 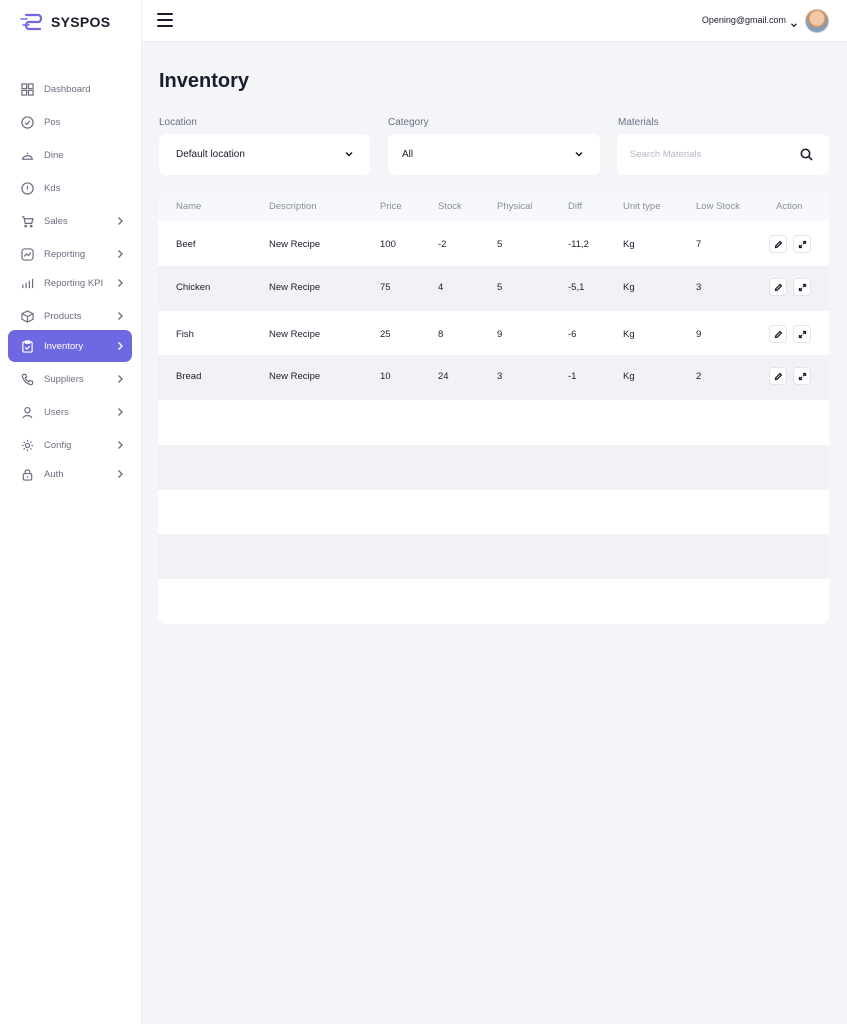 I want to click on brand-name: SYSPOS, so click(x=81, y=22).